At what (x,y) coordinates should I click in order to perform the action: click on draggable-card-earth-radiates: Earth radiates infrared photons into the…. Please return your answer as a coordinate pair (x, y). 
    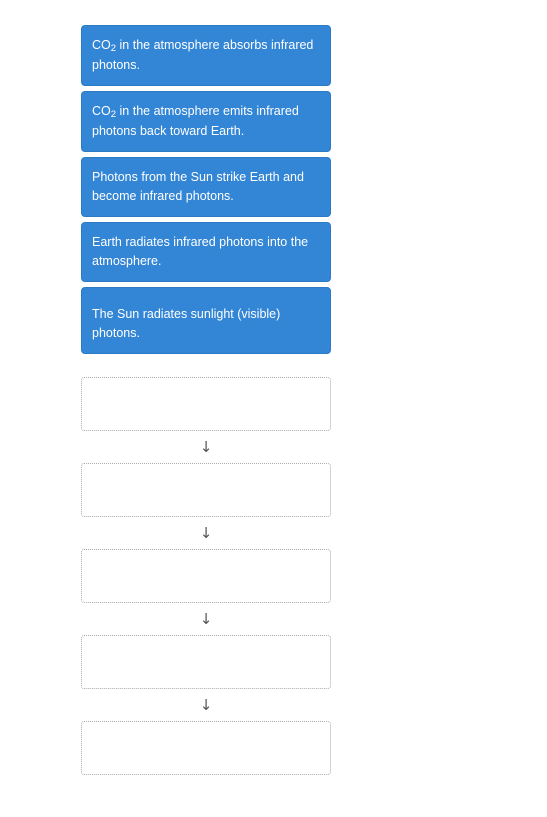
    Looking at the image, I should click on (206, 252).